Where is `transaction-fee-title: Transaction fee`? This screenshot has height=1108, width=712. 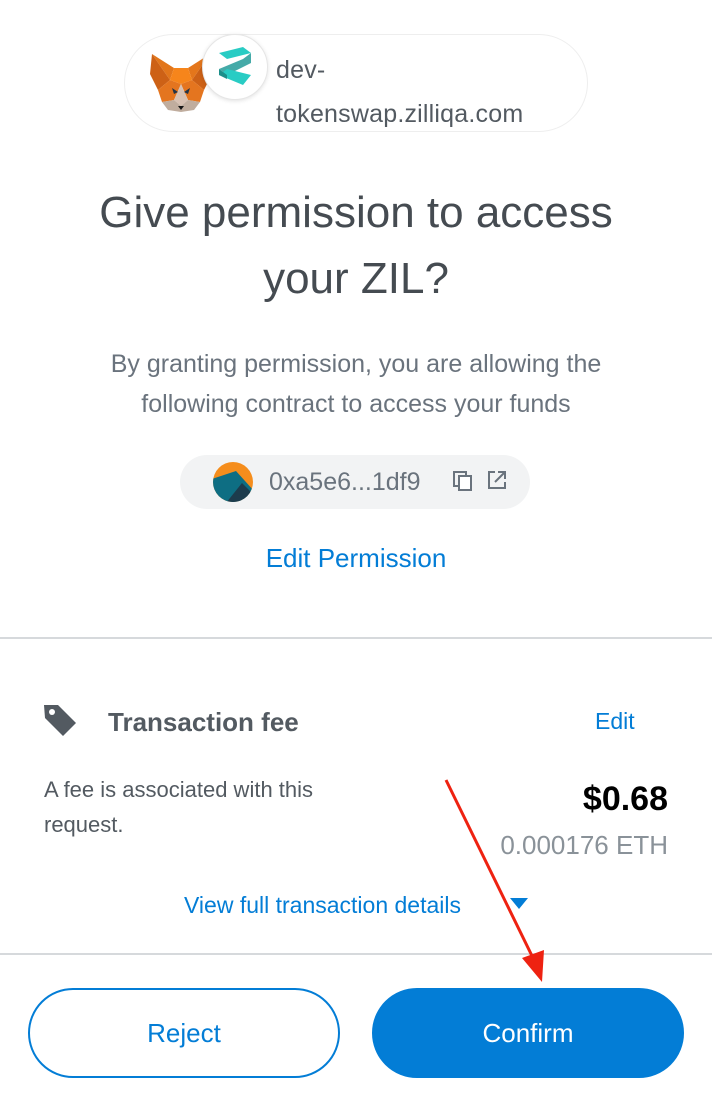
transaction-fee-title: Transaction fee is located at coordinates (203, 722).